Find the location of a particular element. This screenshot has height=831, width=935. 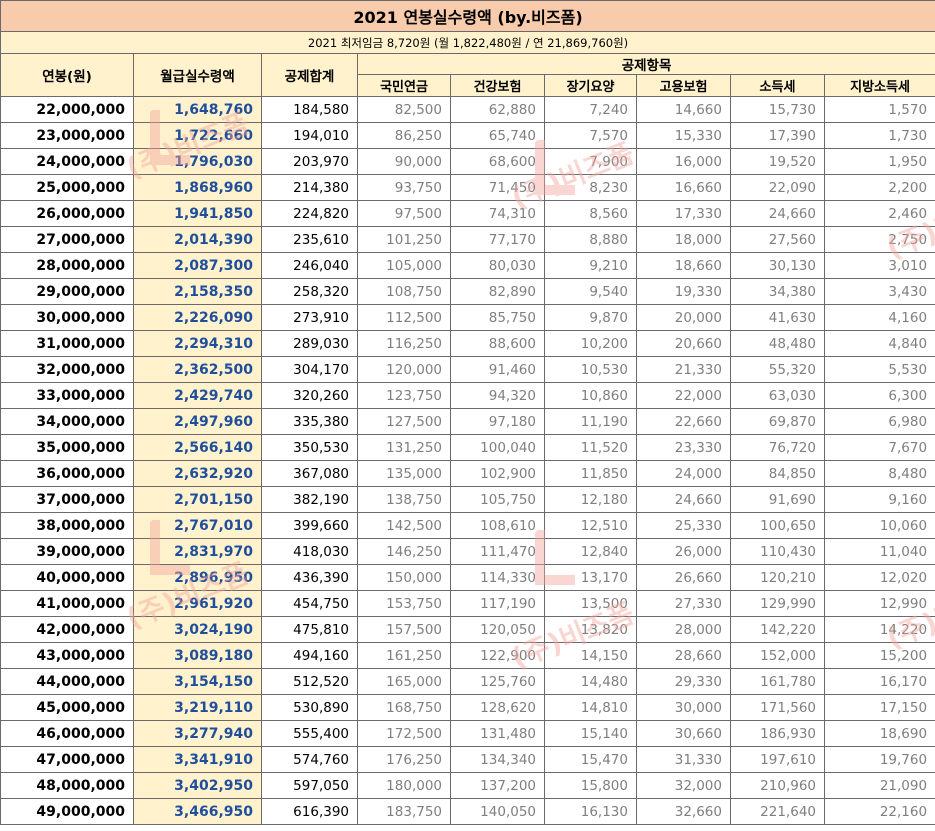

cell-income-tax: 84,850 is located at coordinates (777, 473).